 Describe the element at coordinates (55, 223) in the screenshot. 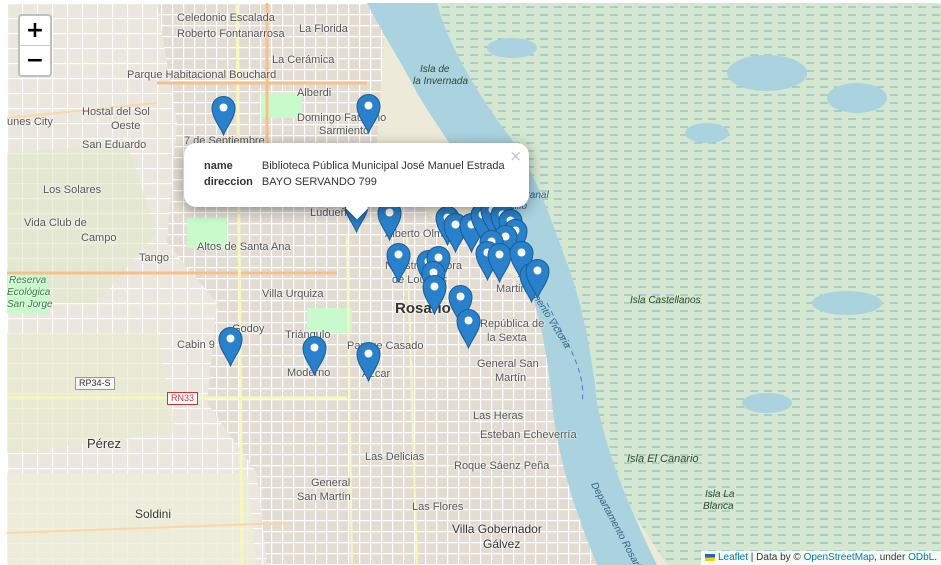

I see `place-label: Vida Club de` at that location.